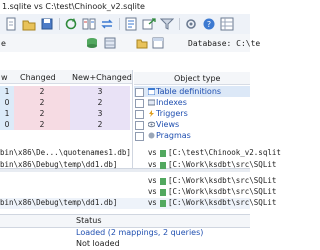  I want to click on help-icon: ?, so click(209, 24).